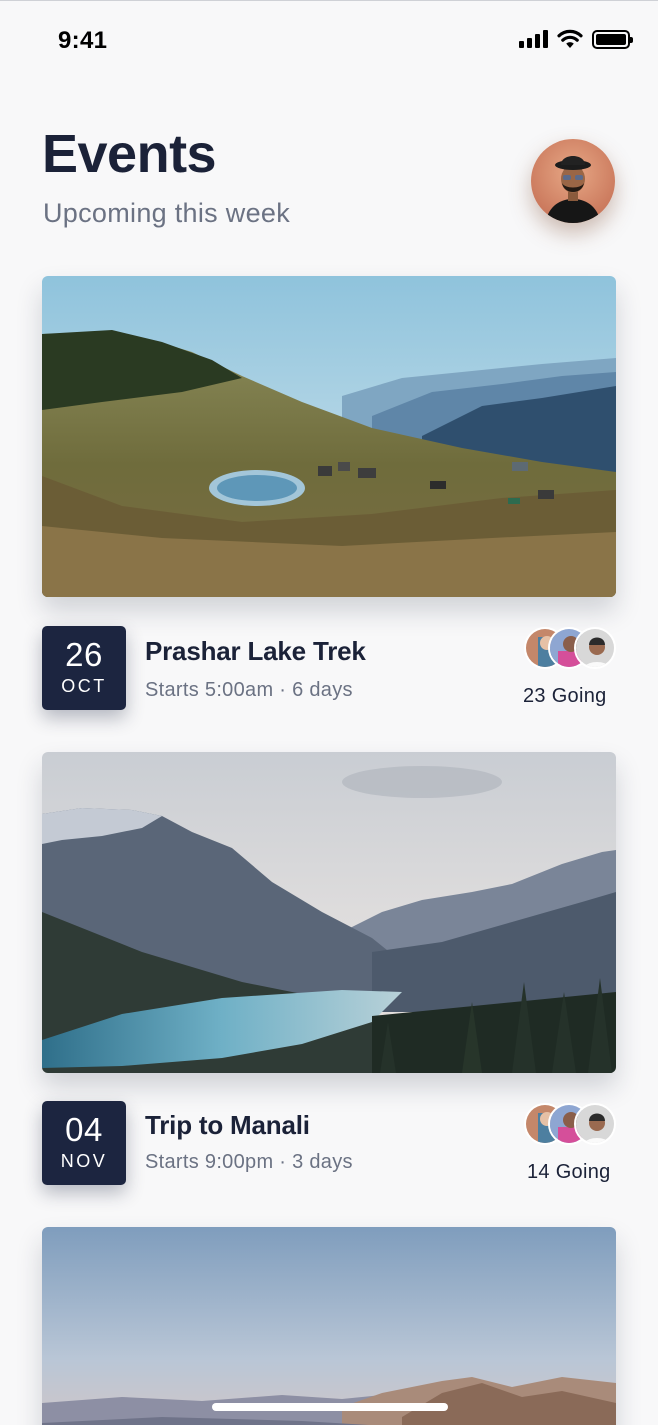 This screenshot has height=1425, width=658. Describe the element at coordinates (255, 651) in the screenshot. I see `event-title: Prashar Lake Trek` at that location.